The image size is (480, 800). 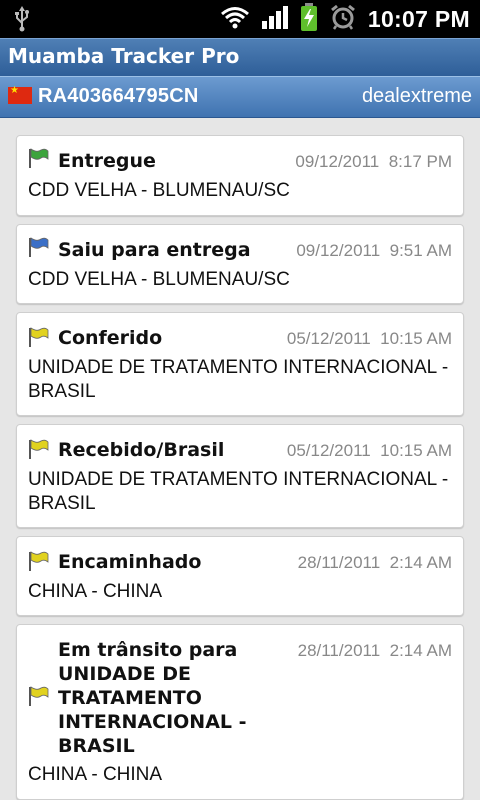 What do you see at coordinates (20, 95) in the screenshot?
I see `china-flag-icon: ★` at bounding box center [20, 95].